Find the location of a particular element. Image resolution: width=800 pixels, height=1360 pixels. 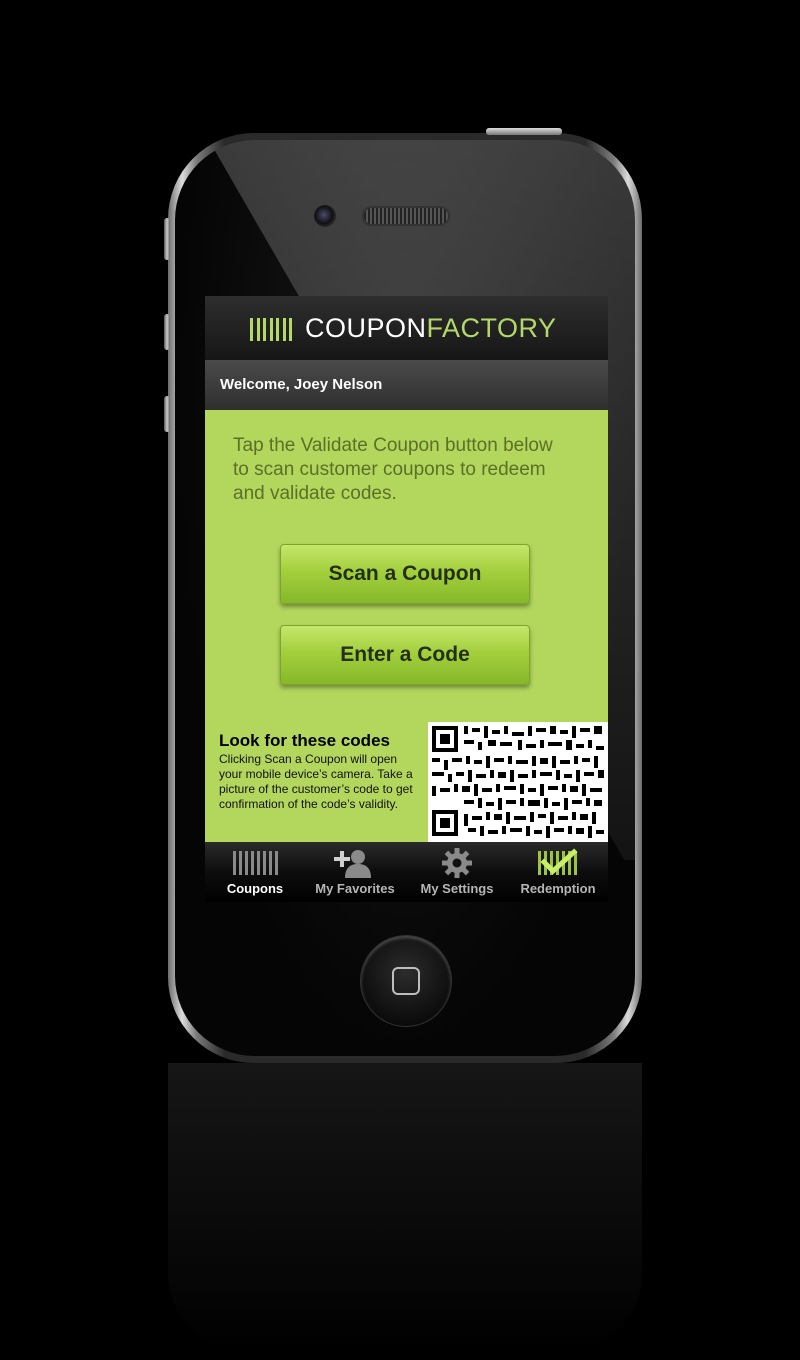

codes-title: Look for these codes is located at coordinates (304, 740).